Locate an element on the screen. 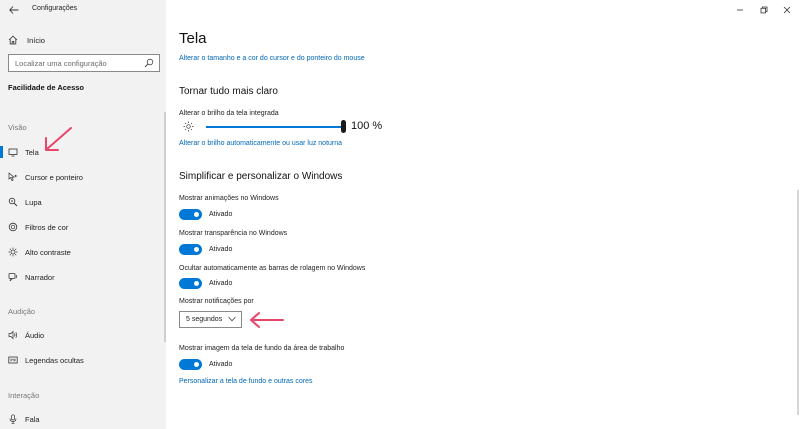  group-label-hearing: Audição is located at coordinates (22, 311).